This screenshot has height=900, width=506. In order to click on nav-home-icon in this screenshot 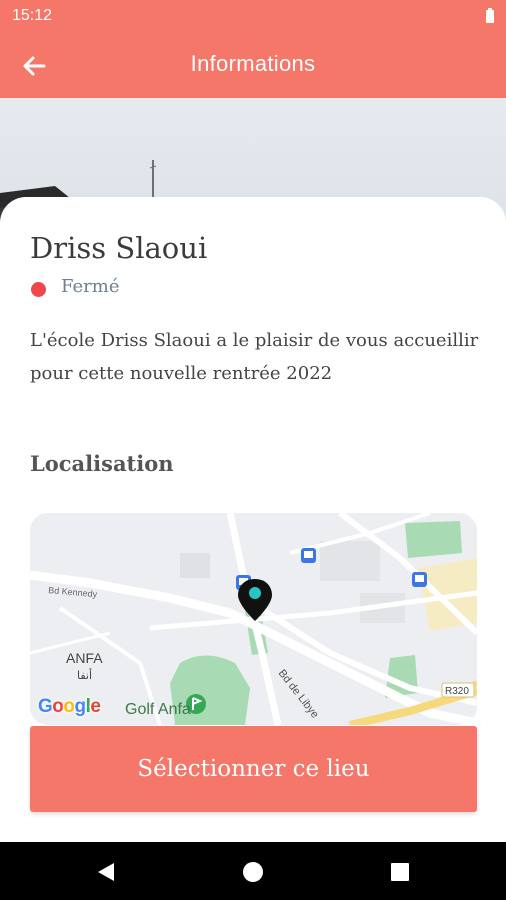, I will do `click(253, 872)`.